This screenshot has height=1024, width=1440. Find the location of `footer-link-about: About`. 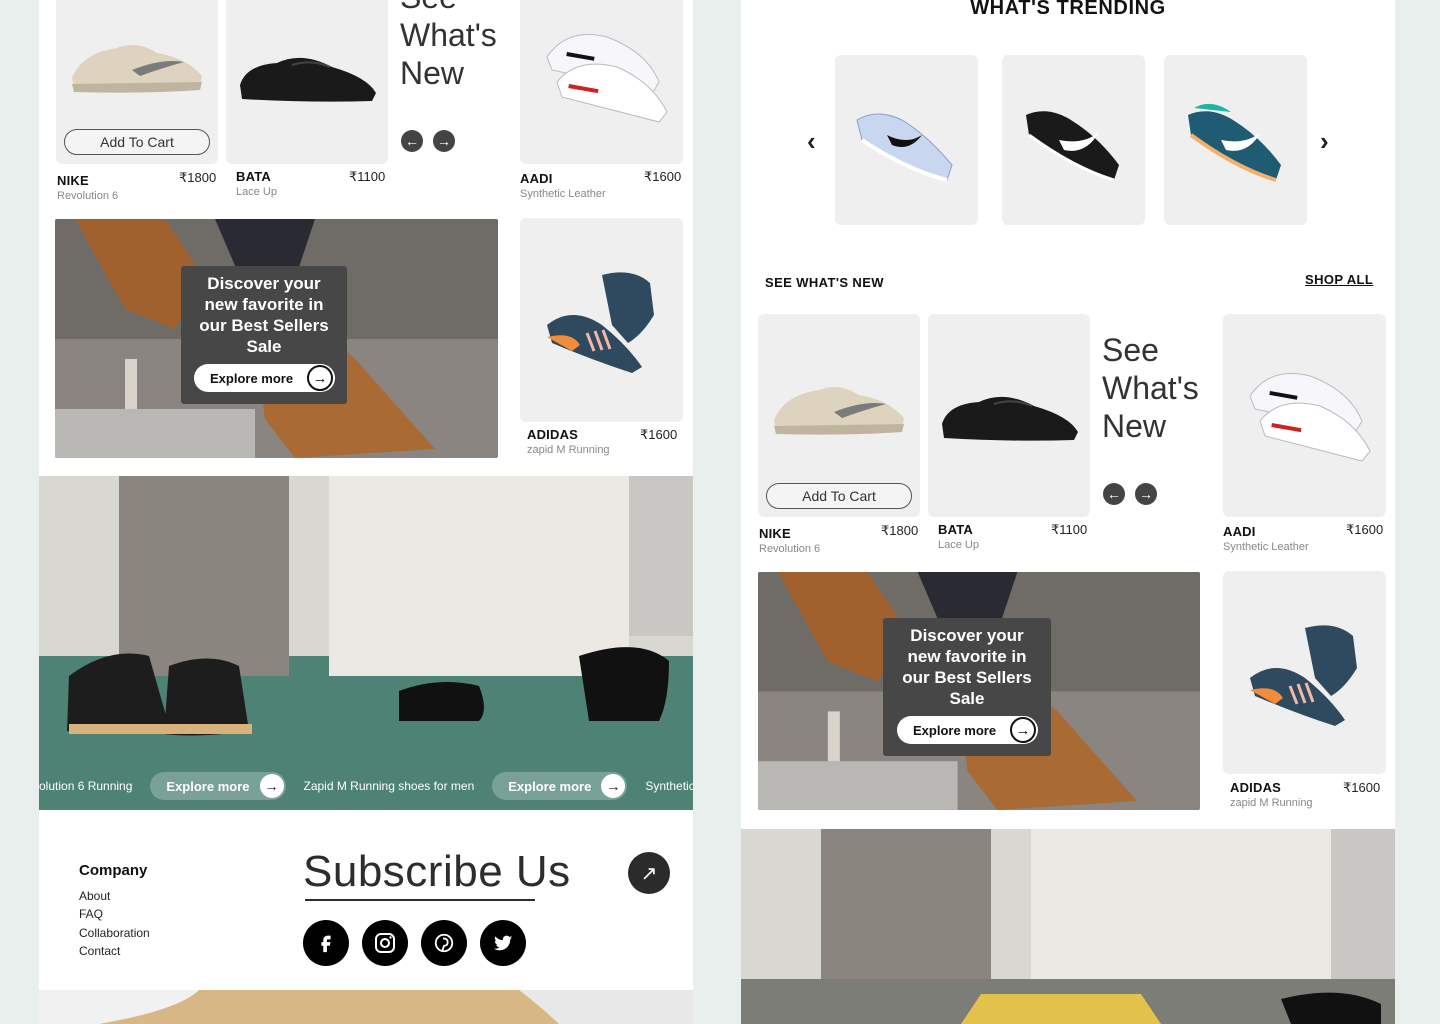

footer-link-about: About is located at coordinates (94, 896).